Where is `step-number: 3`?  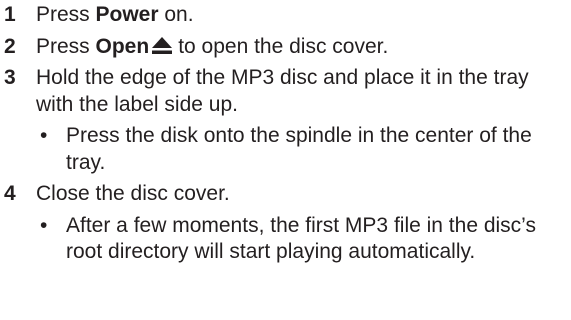
step-number: 3 is located at coordinates (10, 77).